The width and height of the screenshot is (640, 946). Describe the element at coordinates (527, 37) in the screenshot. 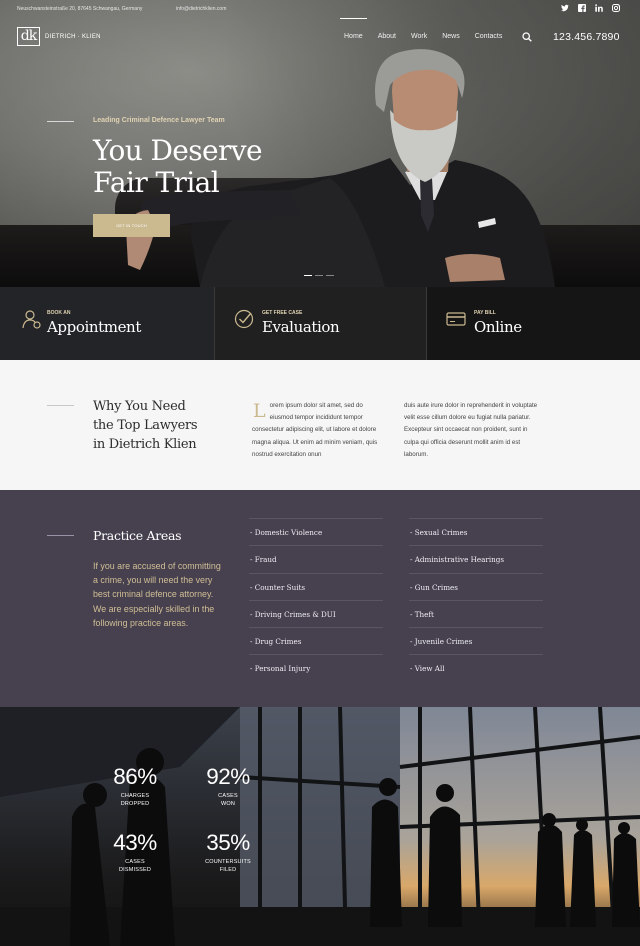

I see `search-icon` at that location.